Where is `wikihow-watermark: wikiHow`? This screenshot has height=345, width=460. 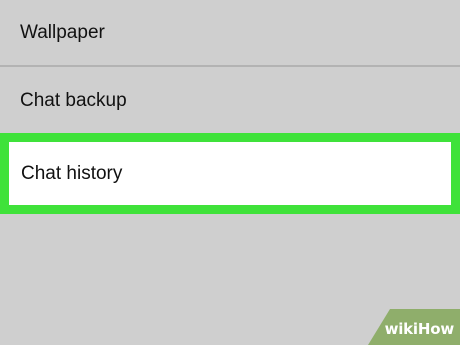 wikihow-watermark: wikiHow is located at coordinates (414, 327).